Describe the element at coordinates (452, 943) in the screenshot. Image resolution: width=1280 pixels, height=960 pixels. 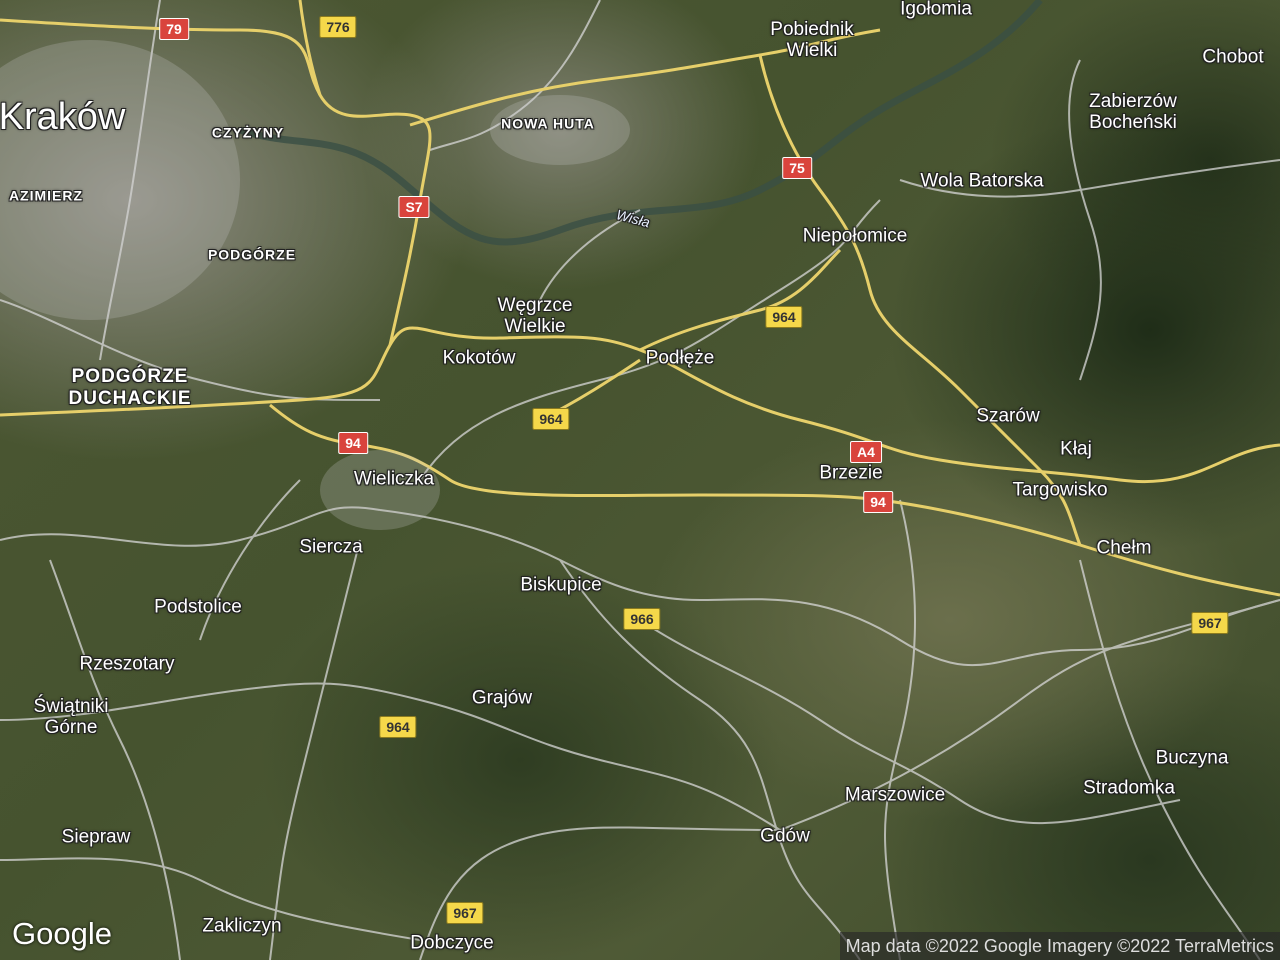
I see `place-label-dobczyce: Dobczyce` at that location.